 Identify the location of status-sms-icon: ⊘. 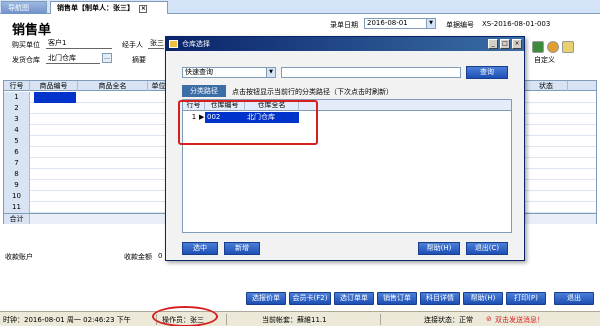
(489, 319).